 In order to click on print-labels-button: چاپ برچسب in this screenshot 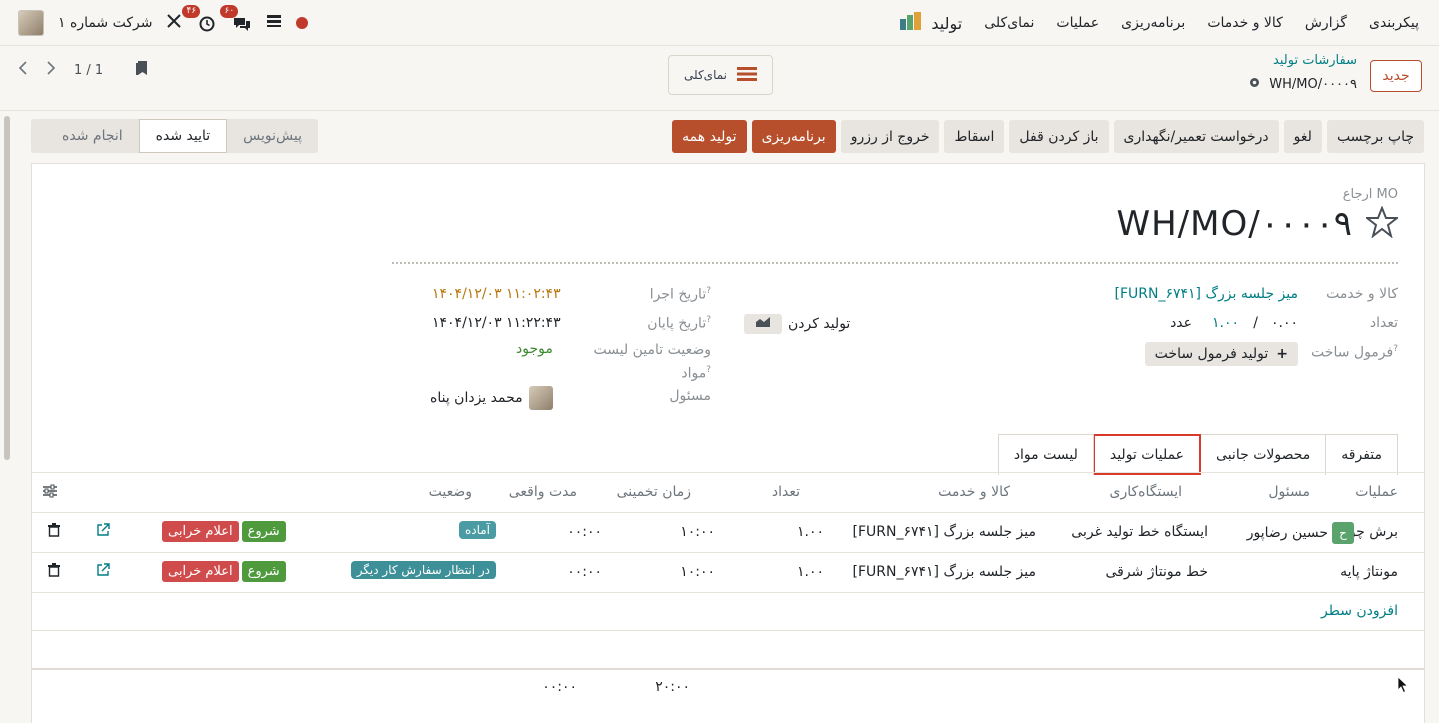, I will do `click(1375, 136)`.